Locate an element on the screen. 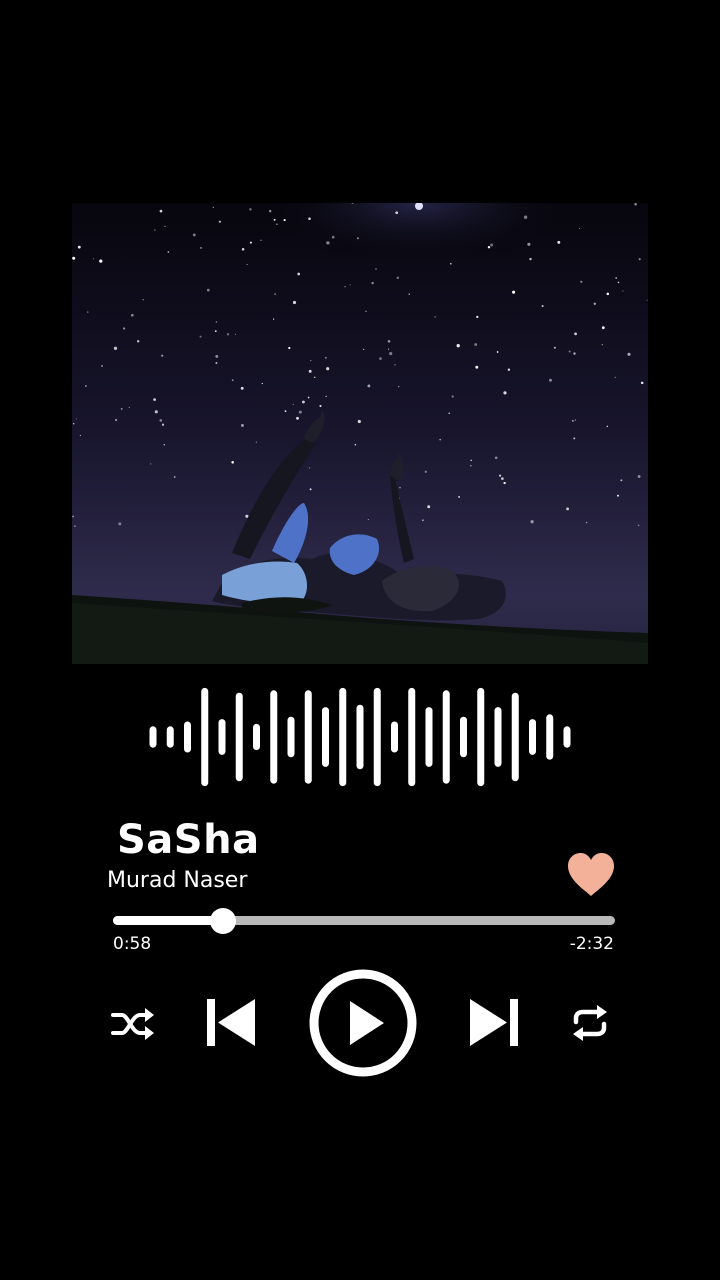 This screenshot has width=720, height=1280. skip-next-icon is located at coordinates (494, 1022).